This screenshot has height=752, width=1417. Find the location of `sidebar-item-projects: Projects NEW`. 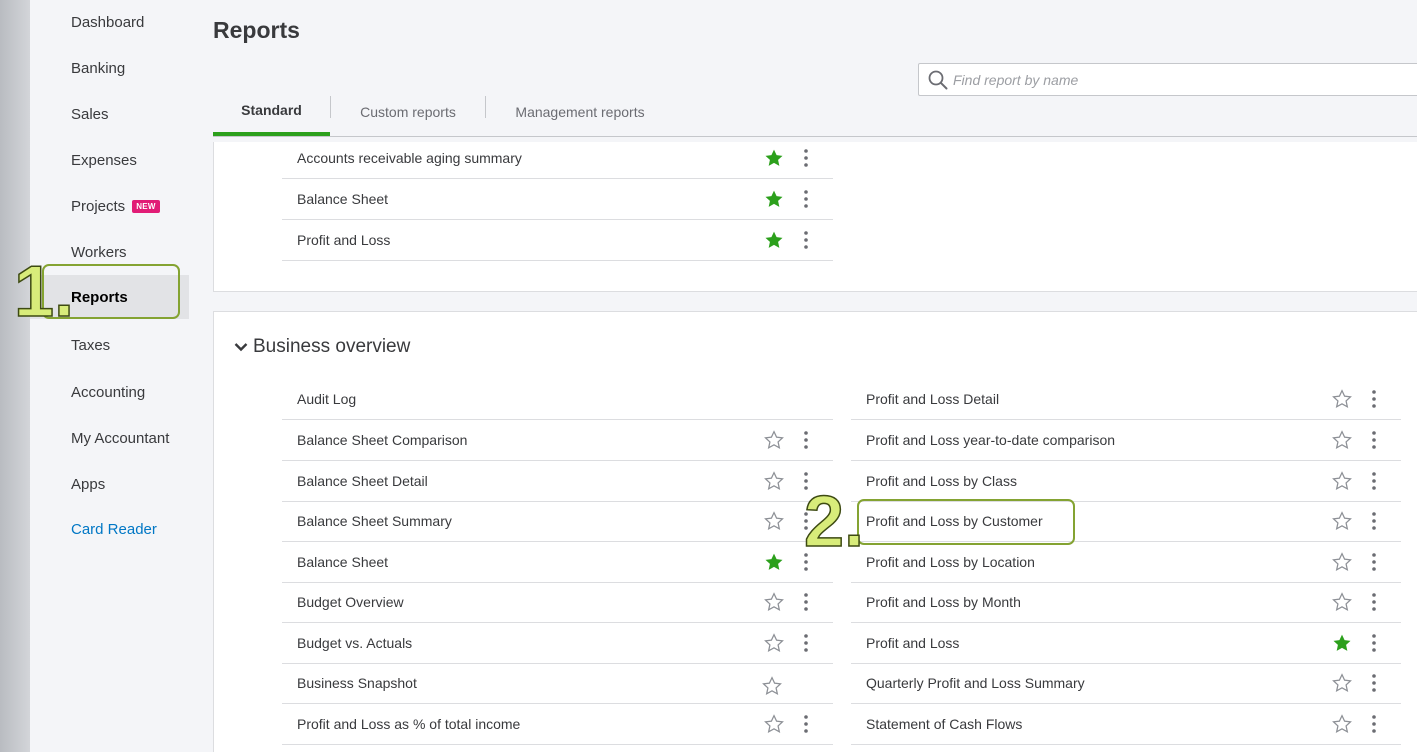

sidebar-item-projects: Projects NEW is located at coordinates (109, 206).